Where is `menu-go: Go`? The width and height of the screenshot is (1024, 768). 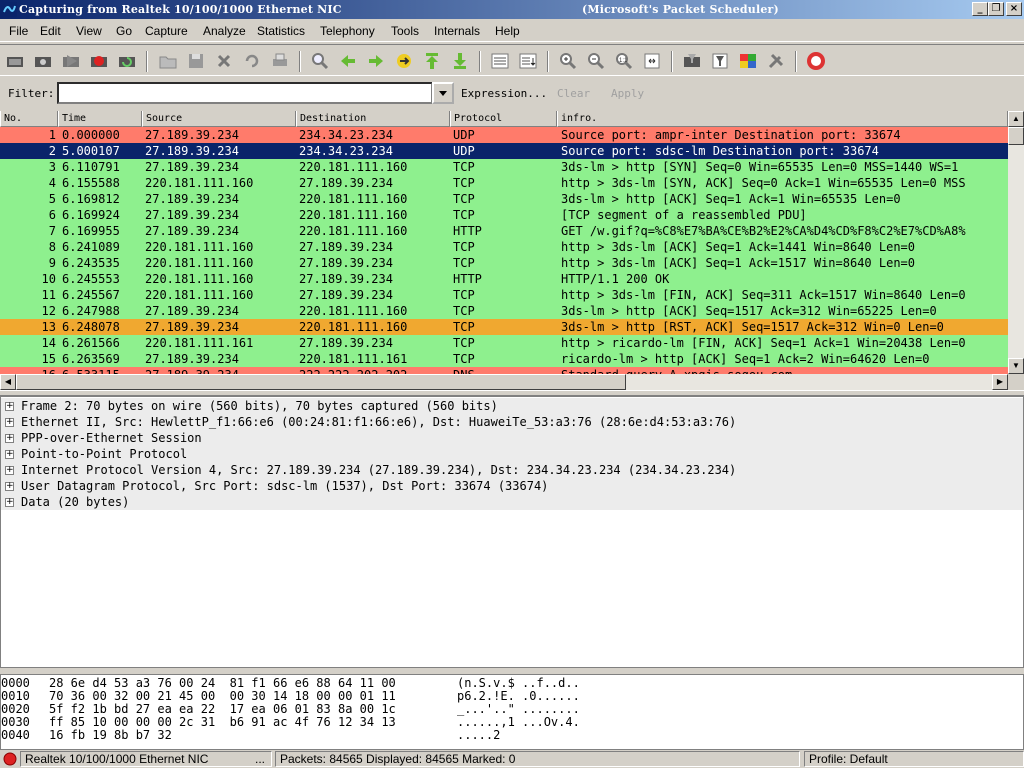 menu-go: Go is located at coordinates (124, 31).